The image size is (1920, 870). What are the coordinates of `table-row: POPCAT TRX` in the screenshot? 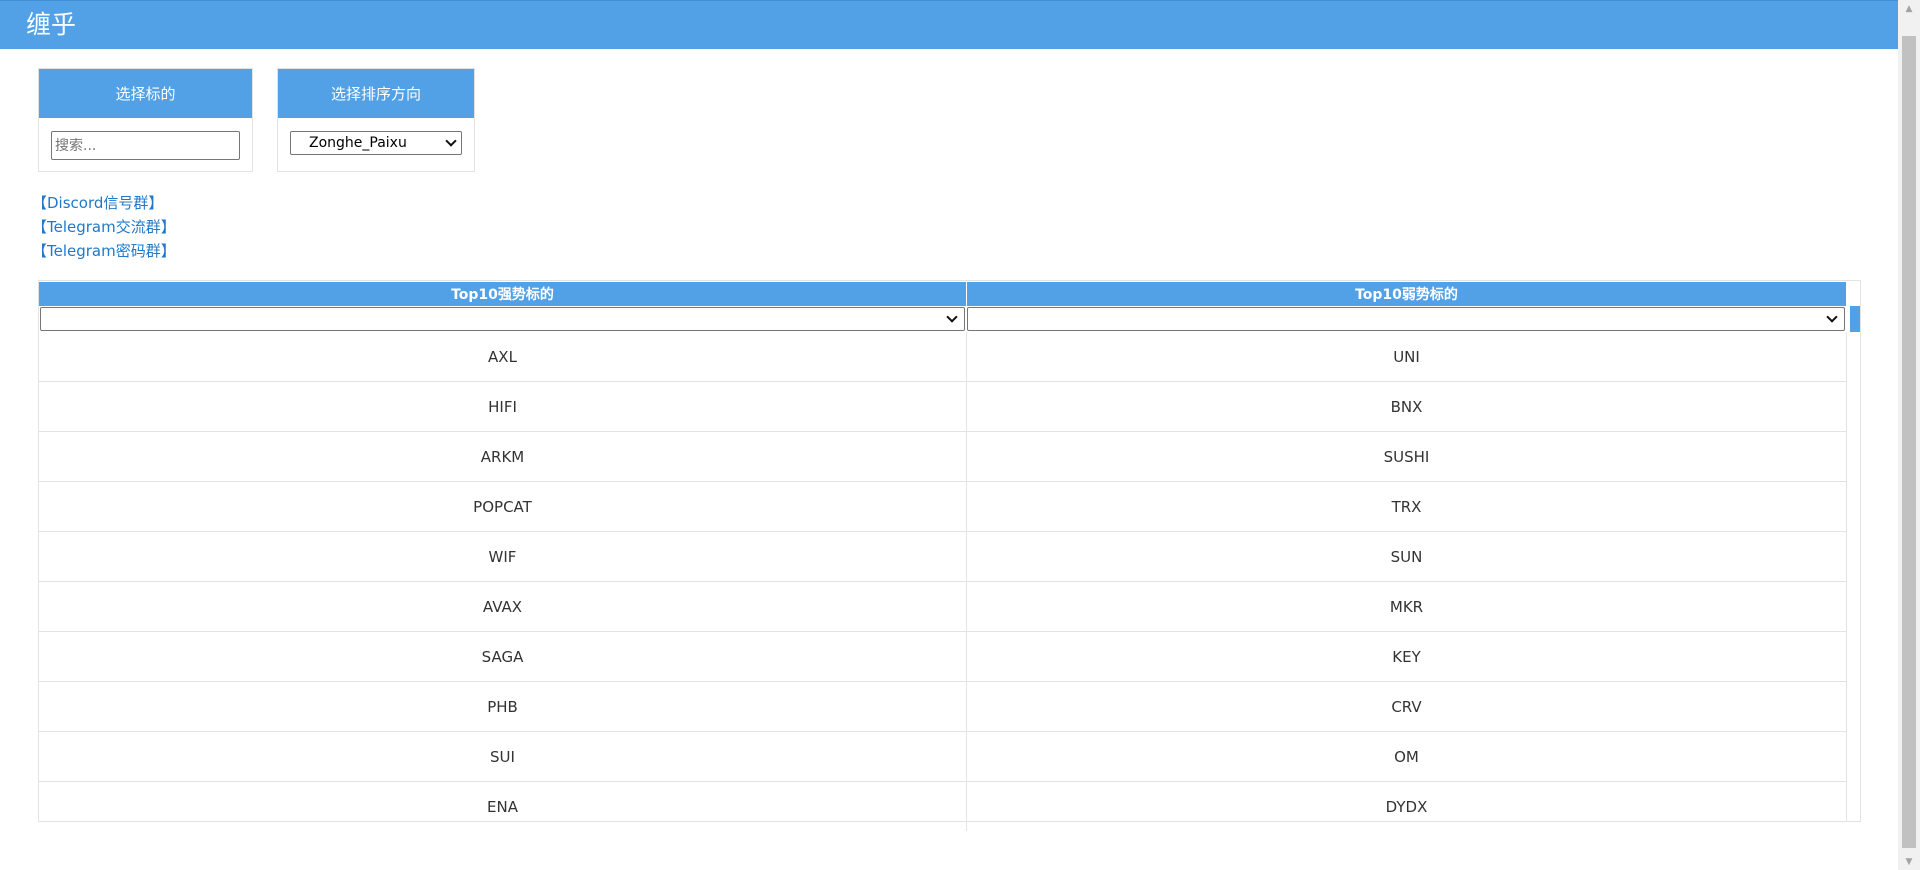 It's located at (942, 507).